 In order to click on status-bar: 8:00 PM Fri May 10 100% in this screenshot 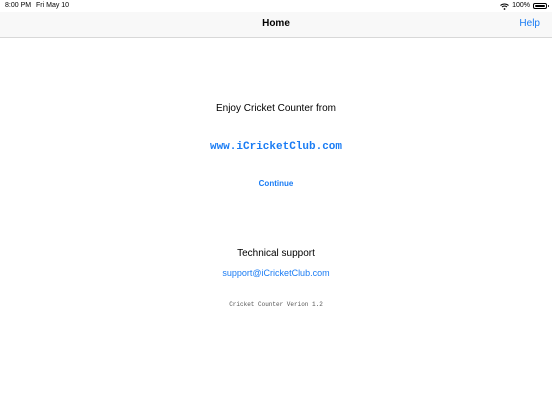, I will do `click(276, 6)`.